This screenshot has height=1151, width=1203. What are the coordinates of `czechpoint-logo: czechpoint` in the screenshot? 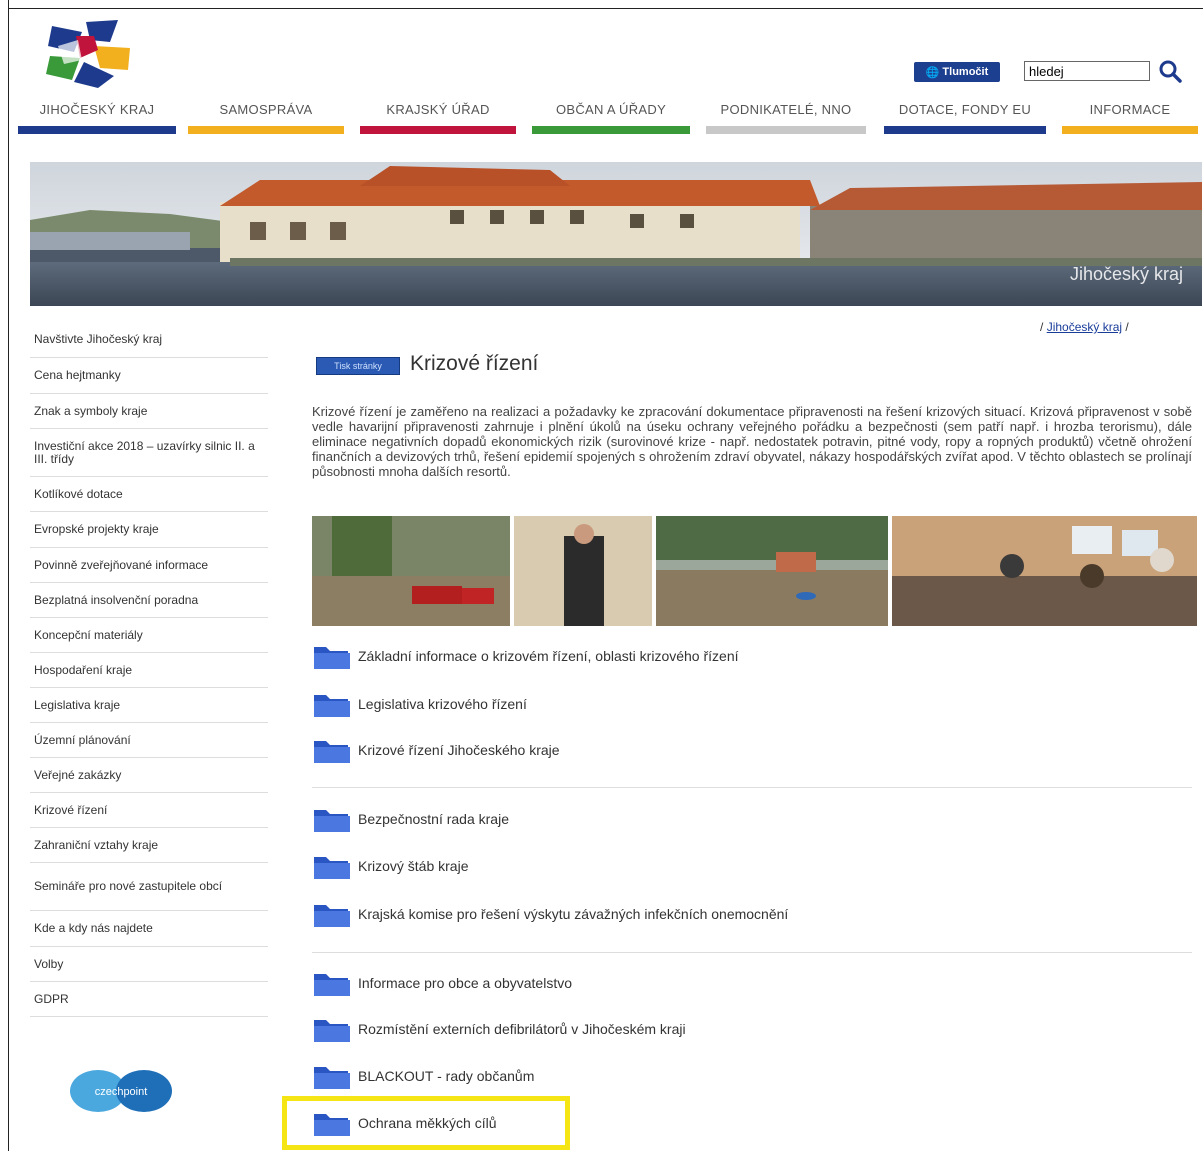 It's located at (121, 1091).